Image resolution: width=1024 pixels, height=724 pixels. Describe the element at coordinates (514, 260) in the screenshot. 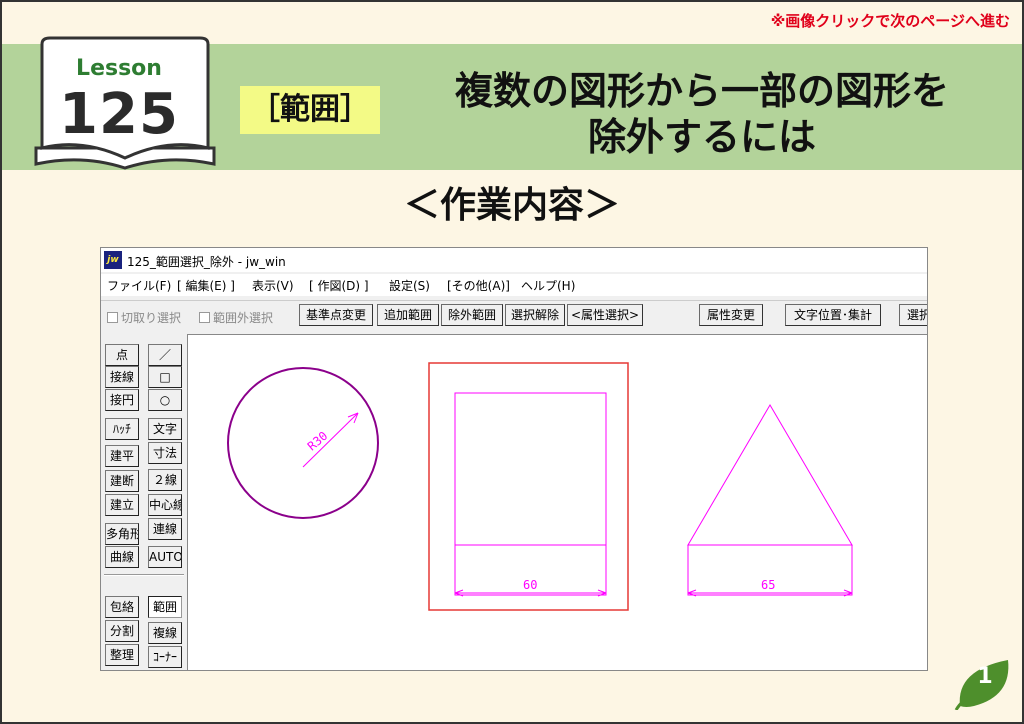

I see `window-titlebar: jw 125_範囲選択_除外 - jw_win` at that location.